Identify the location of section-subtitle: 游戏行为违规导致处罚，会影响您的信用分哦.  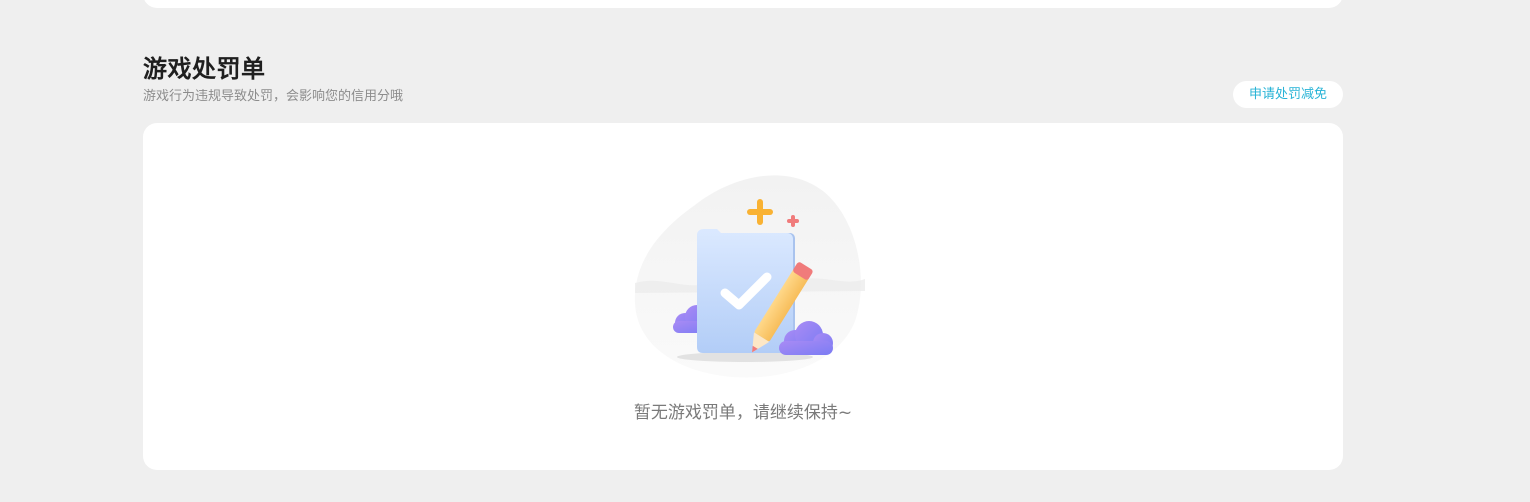
(273, 96).